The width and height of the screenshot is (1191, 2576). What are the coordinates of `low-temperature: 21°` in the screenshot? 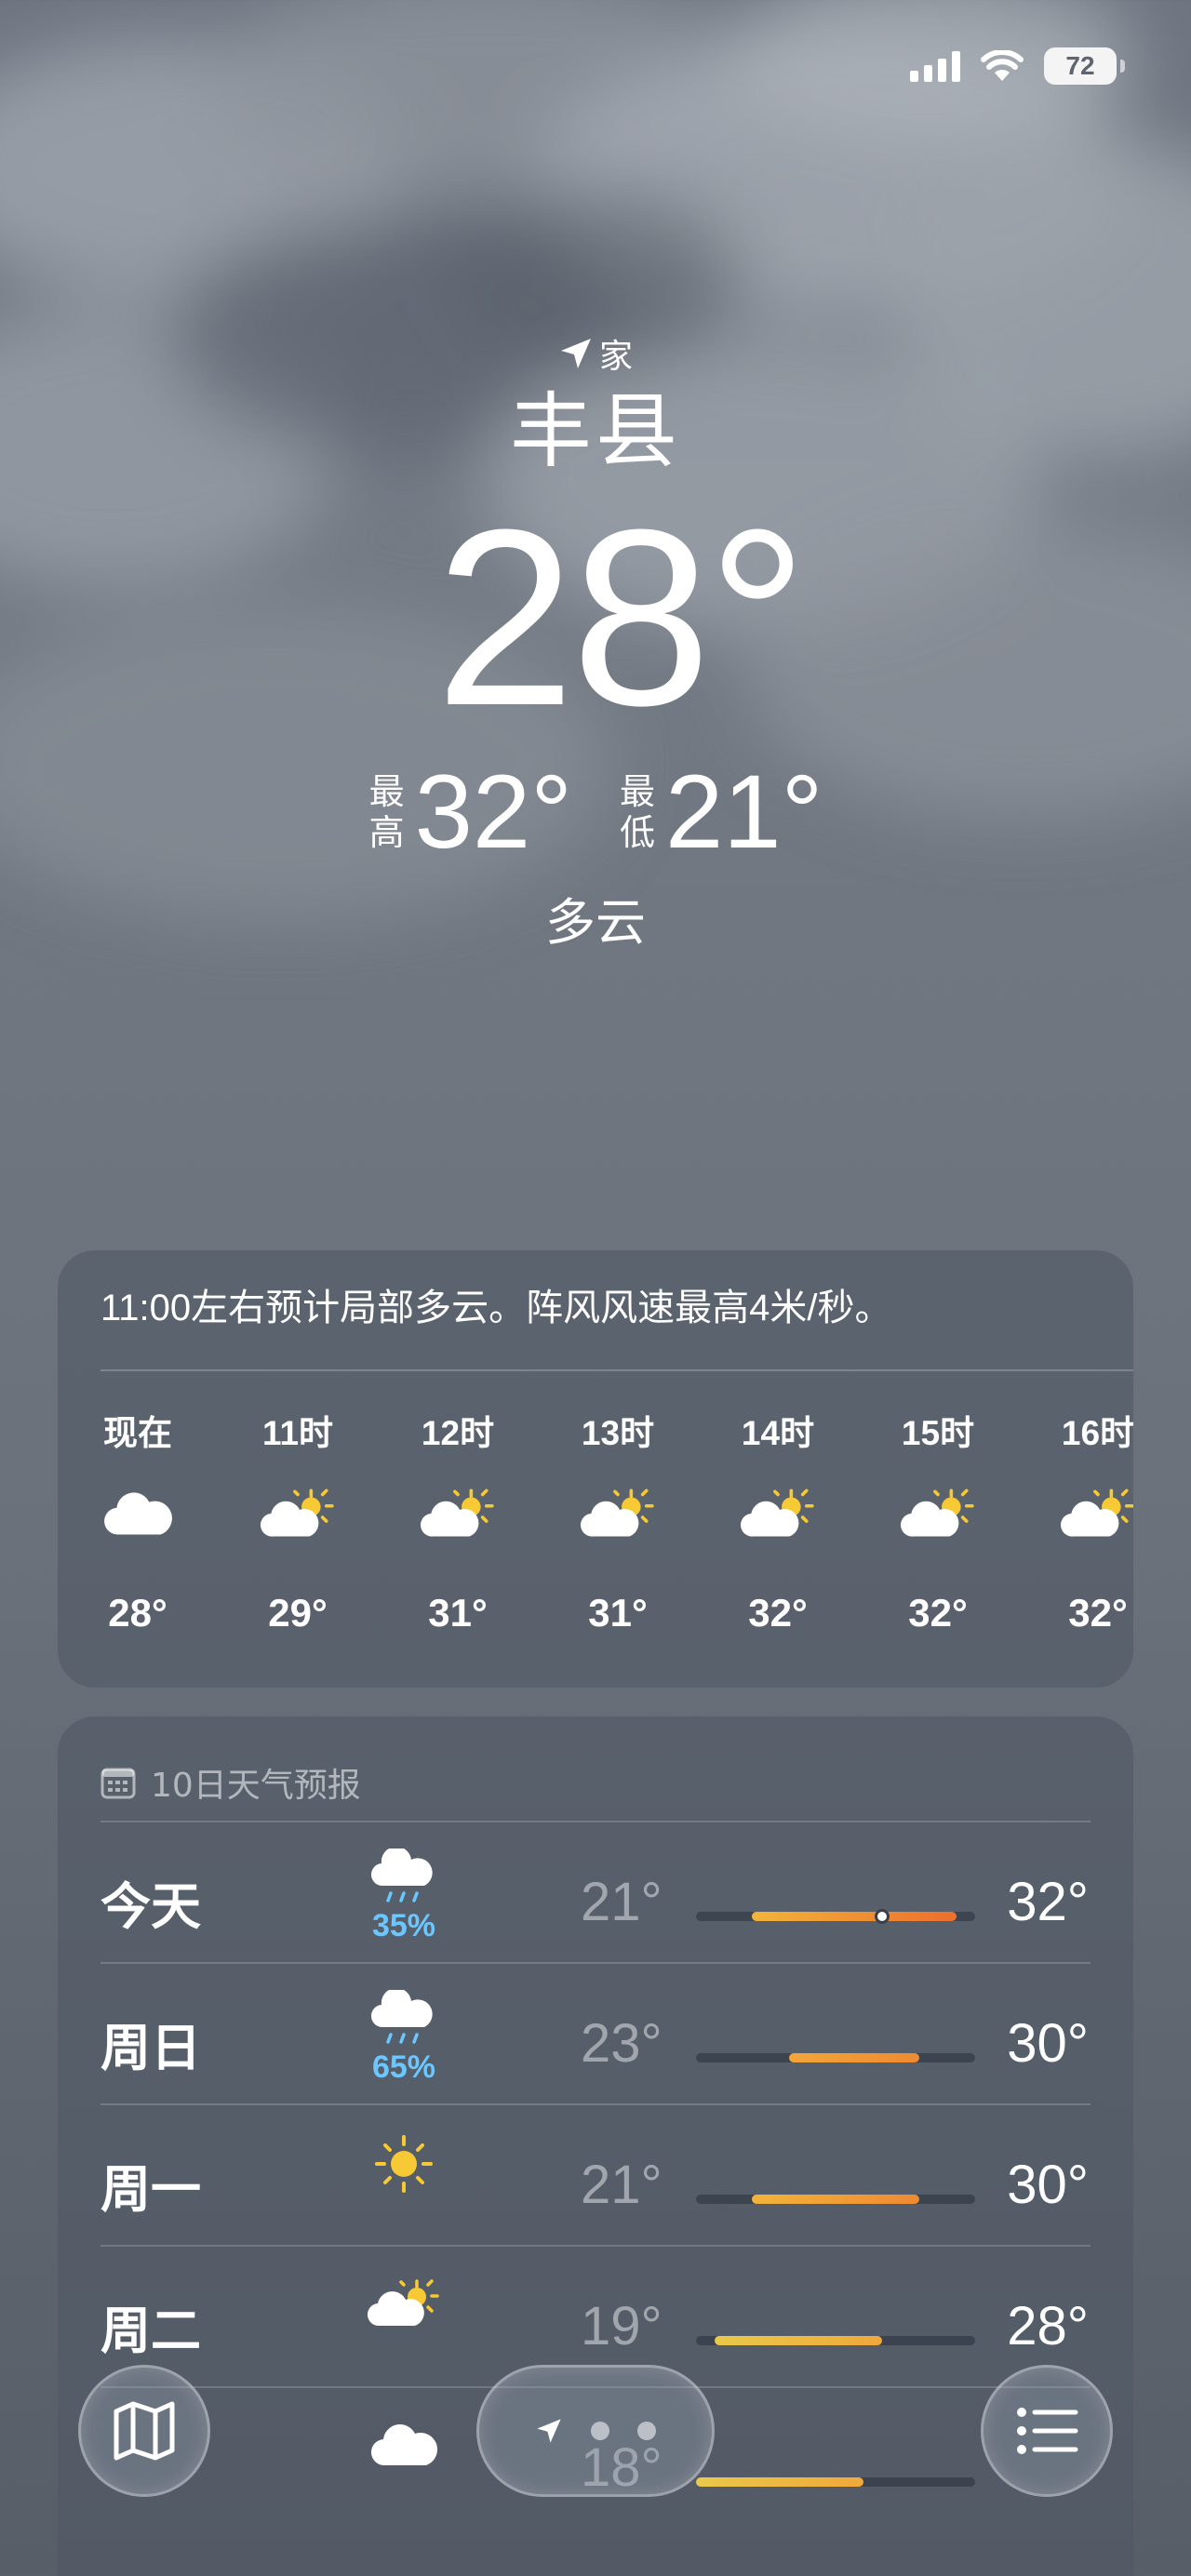 It's located at (744, 812).